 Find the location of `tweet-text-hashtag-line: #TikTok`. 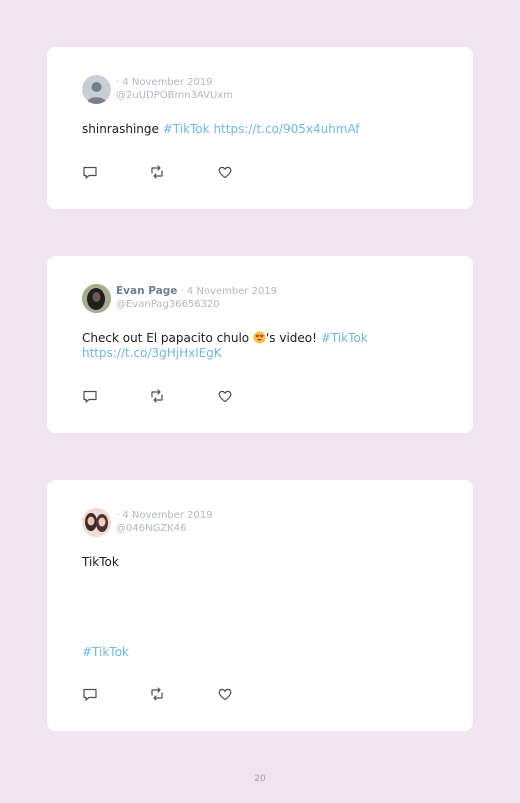

tweet-text-hashtag-line: #TikTok is located at coordinates (262, 652).